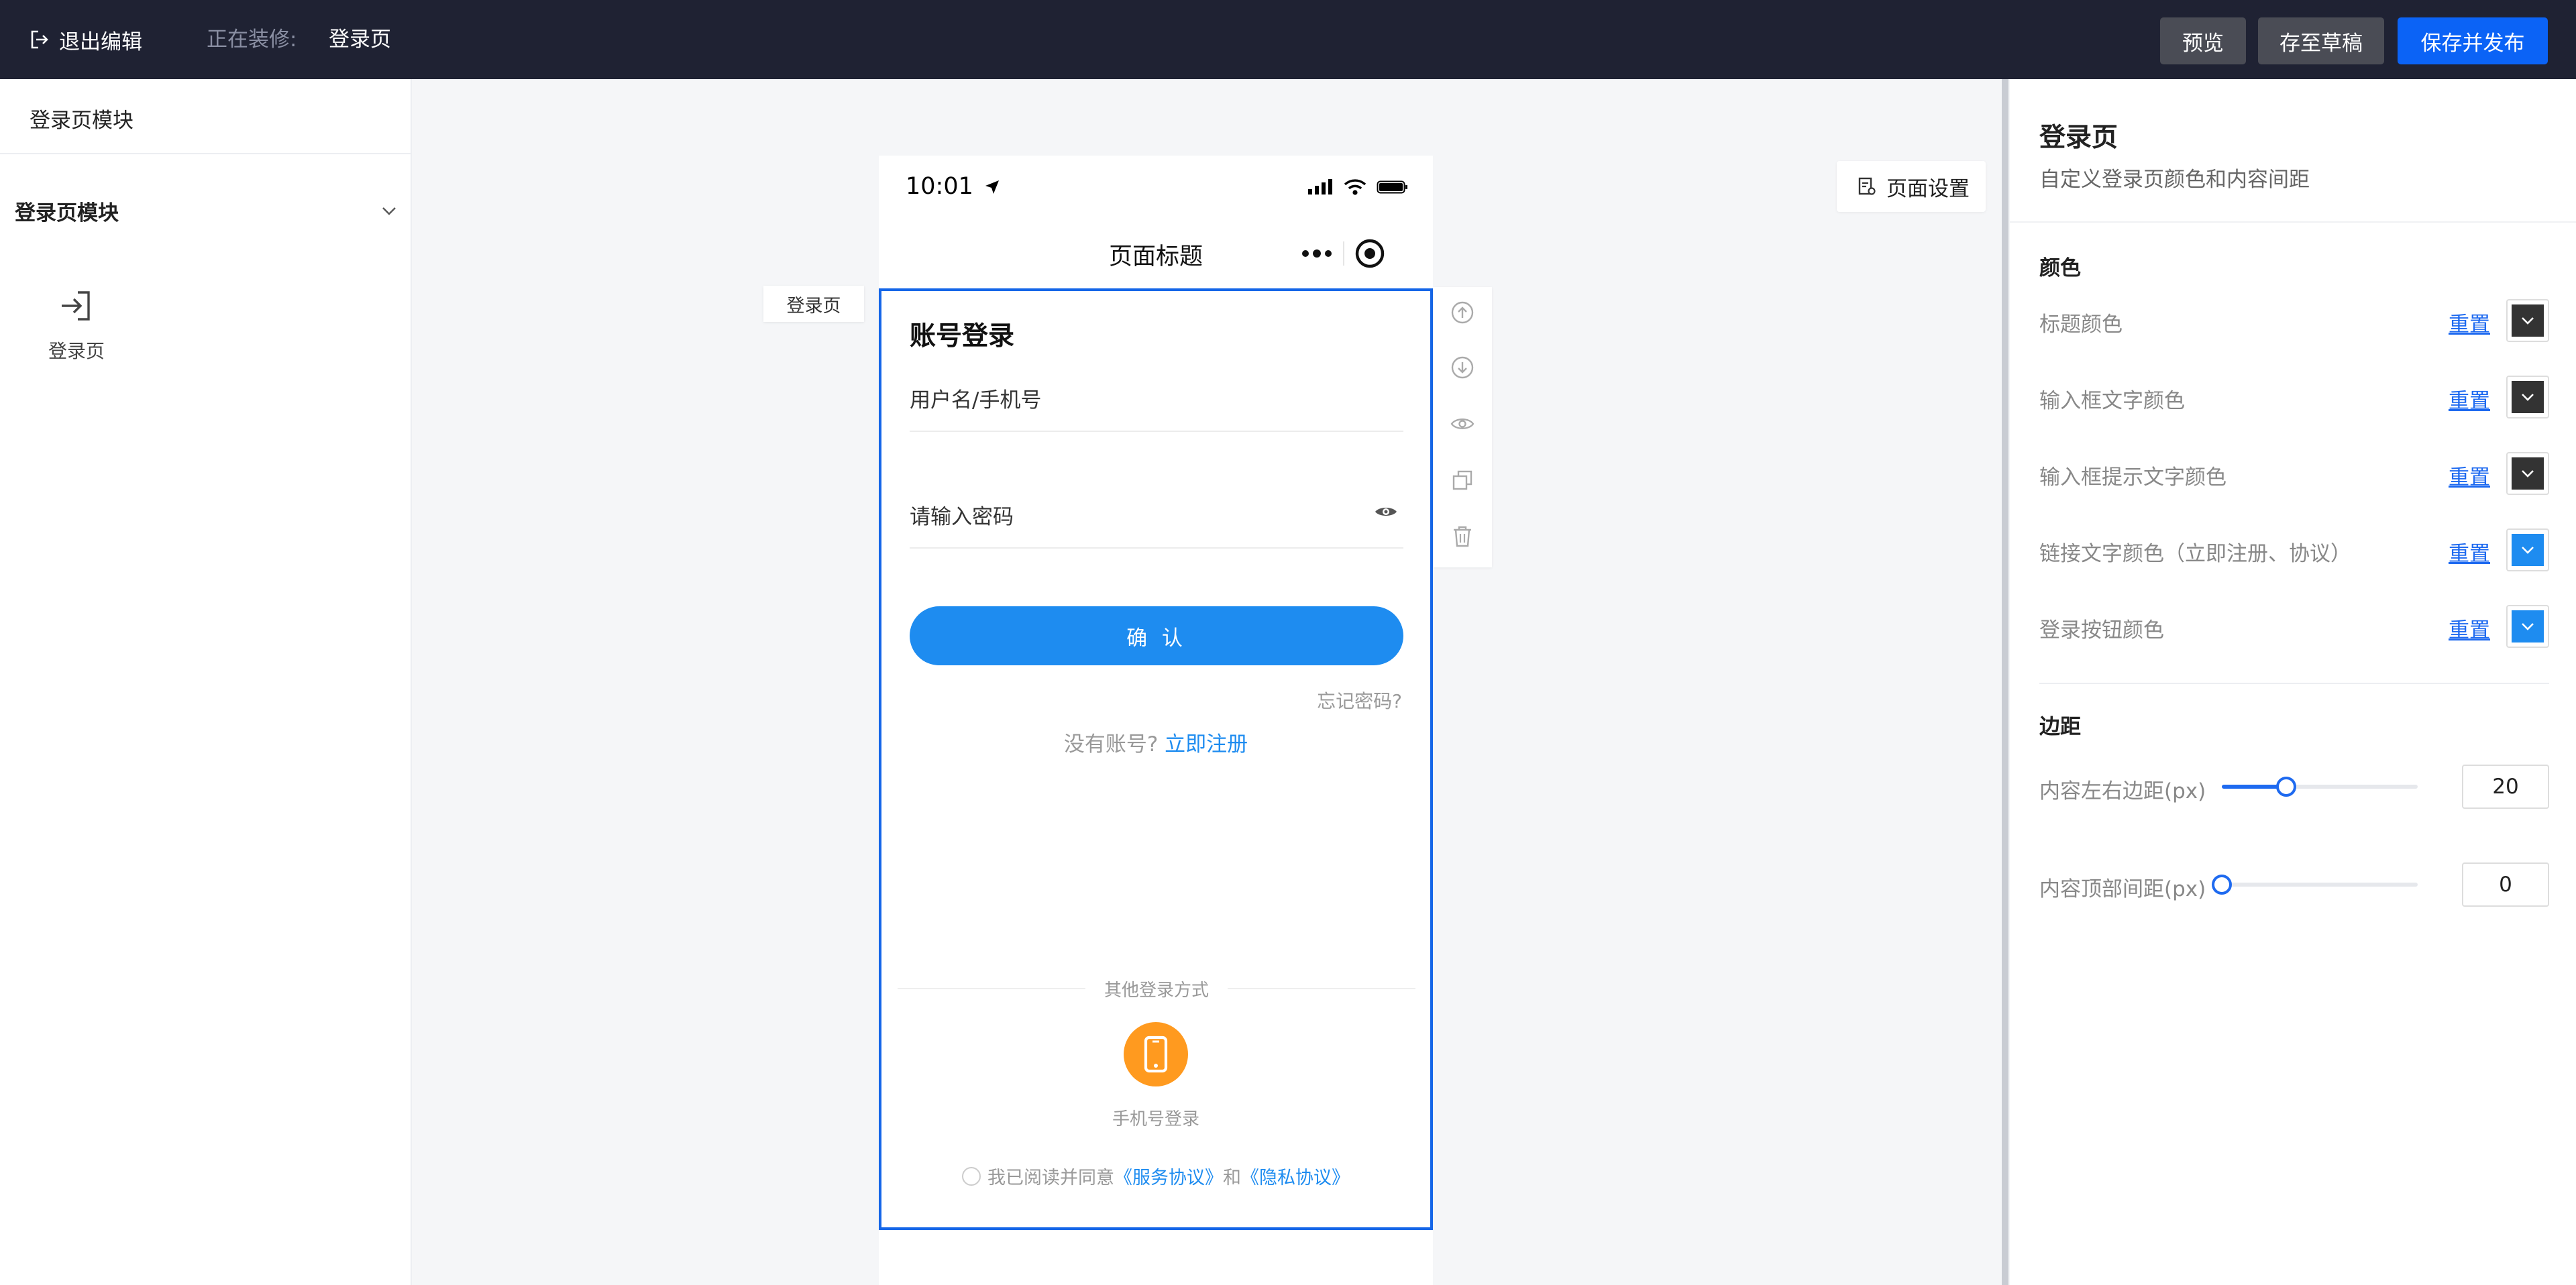 Image resolution: width=2576 pixels, height=1285 pixels. I want to click on canvas-scrollbar, so click(2005, 682).